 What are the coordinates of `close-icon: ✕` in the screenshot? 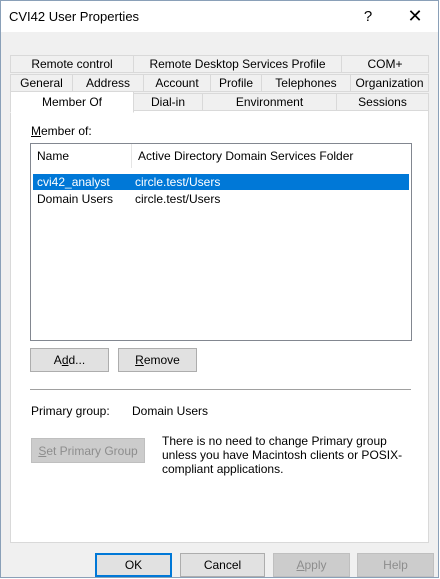 It's located at (415, 16).